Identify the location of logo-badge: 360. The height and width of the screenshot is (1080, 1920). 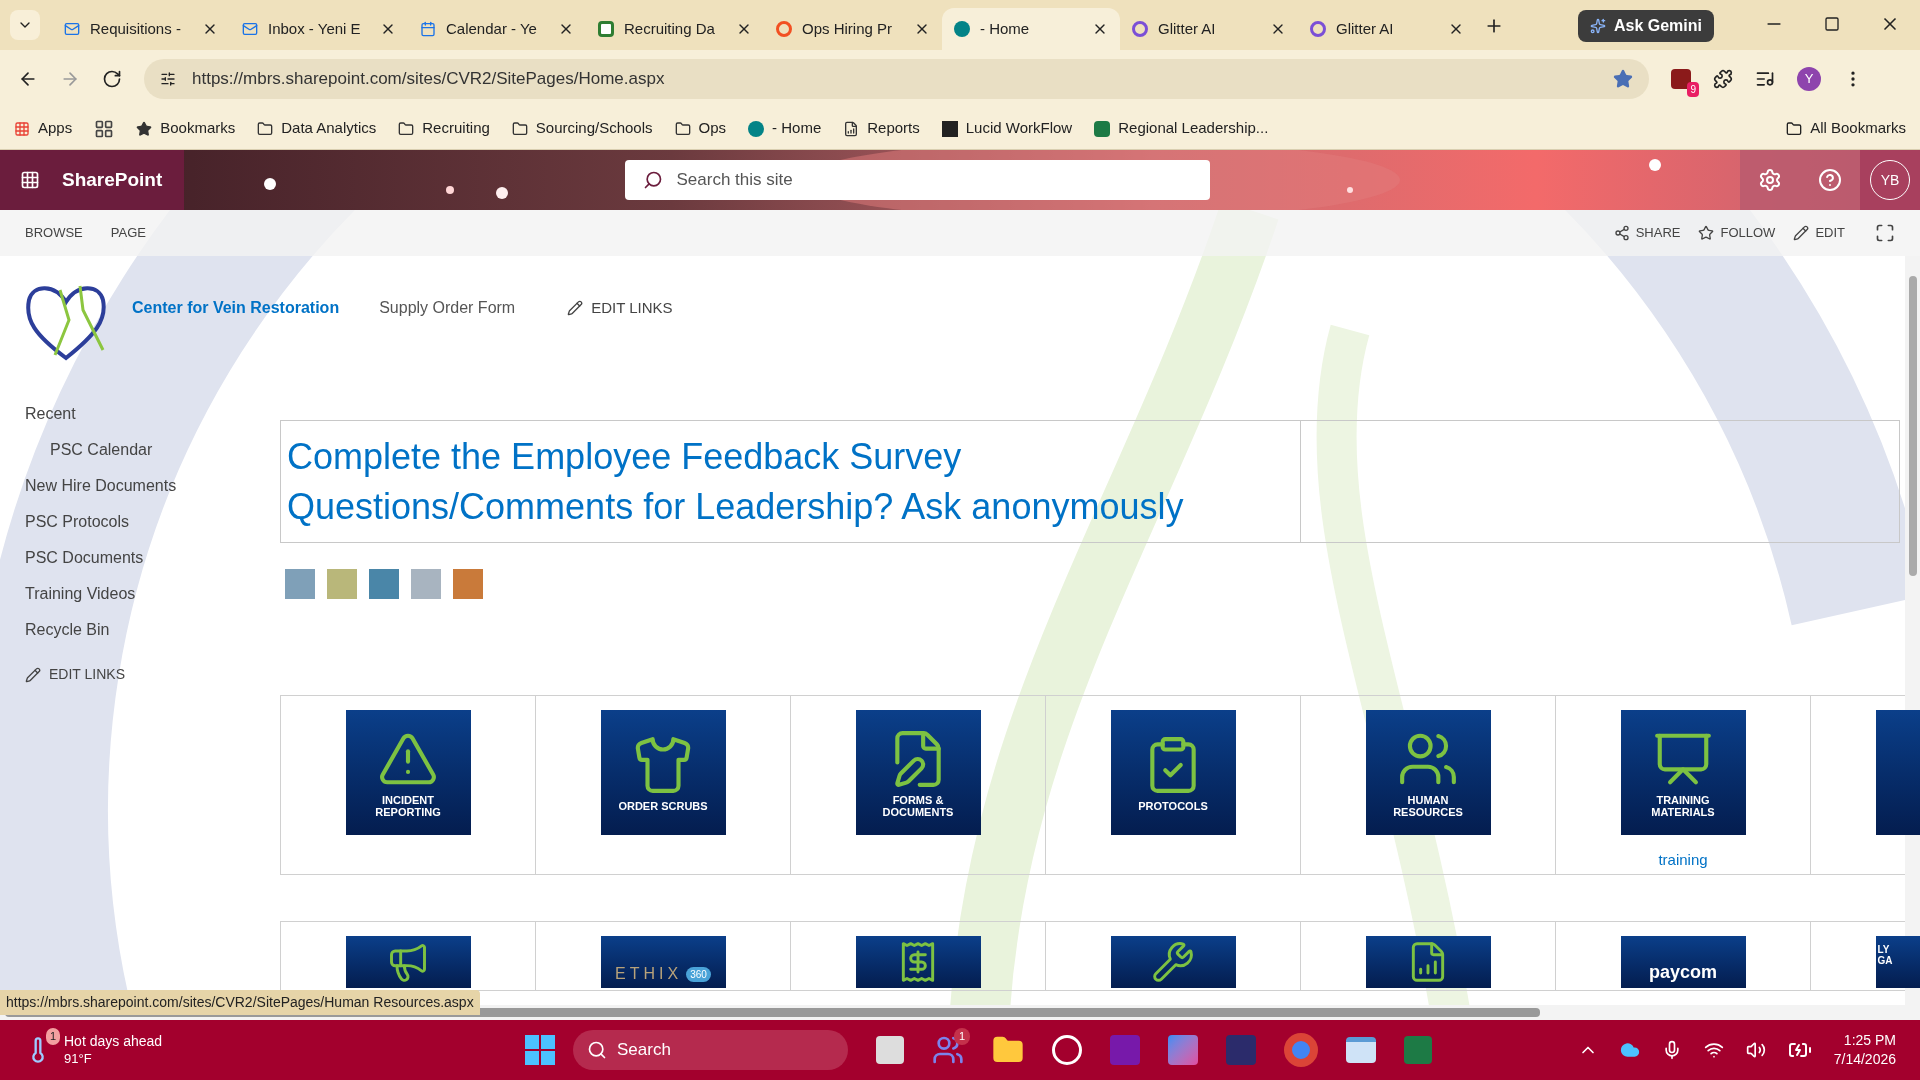
(698, 974).